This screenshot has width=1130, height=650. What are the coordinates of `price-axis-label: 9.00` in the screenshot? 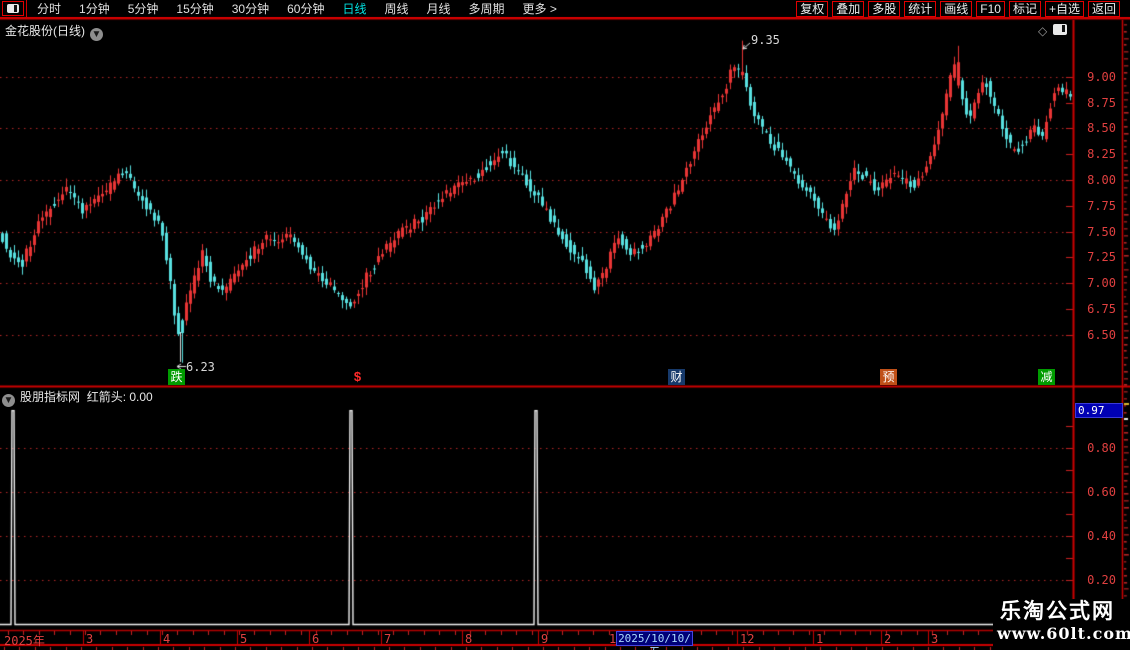 It's located at (1101, 76).